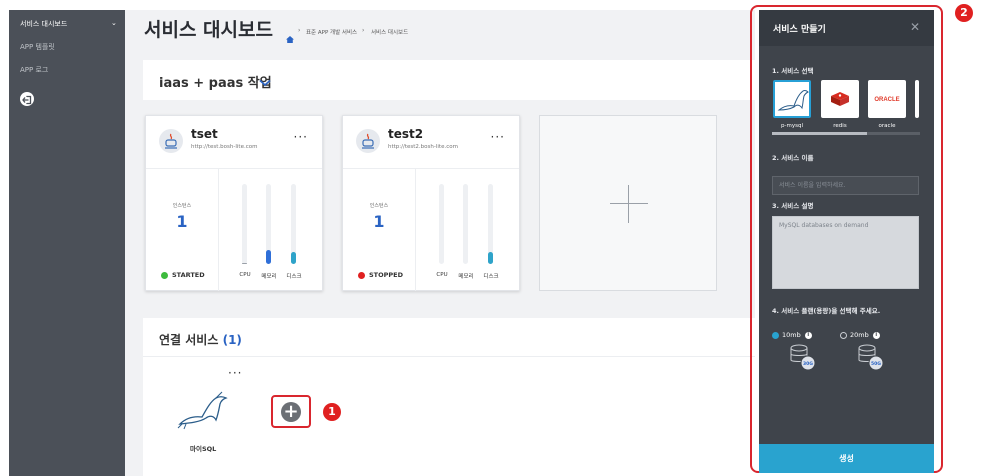 The image size is (995, 476). What do you see at coordinates (405, 134) in the screenshot?
I see `app-name: test2` at bounding box center [405, 134].